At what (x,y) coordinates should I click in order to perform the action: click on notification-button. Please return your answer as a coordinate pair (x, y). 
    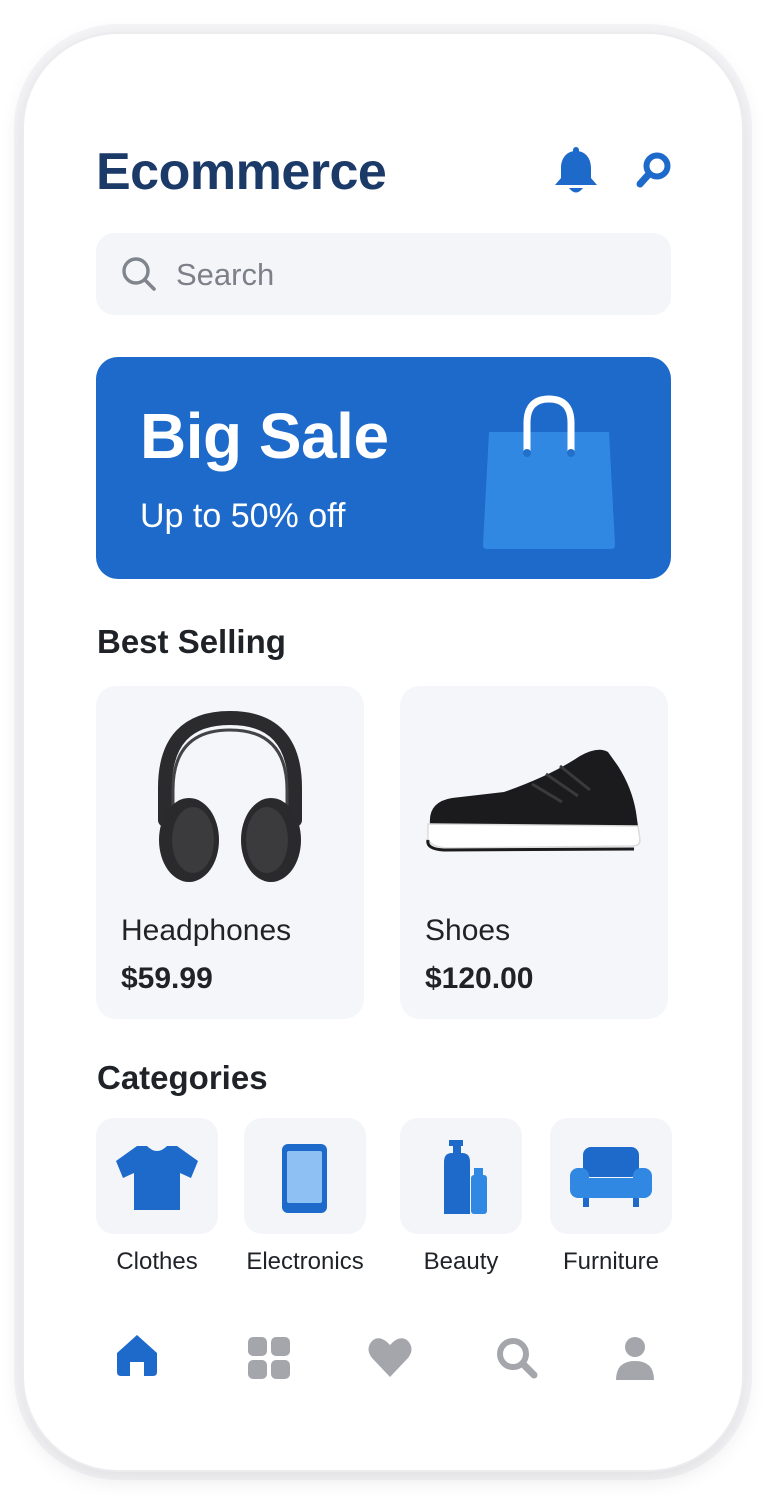
    Looking at the image, I should click on (576, 174).